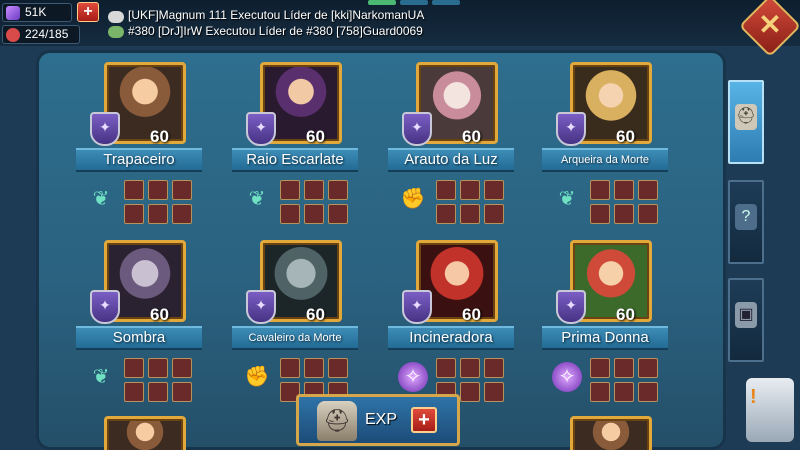 The height and width of the screenshot is (450, 800). I want to click on hero-card-sombra: 60 Sombra ❦, so click(153, 325).